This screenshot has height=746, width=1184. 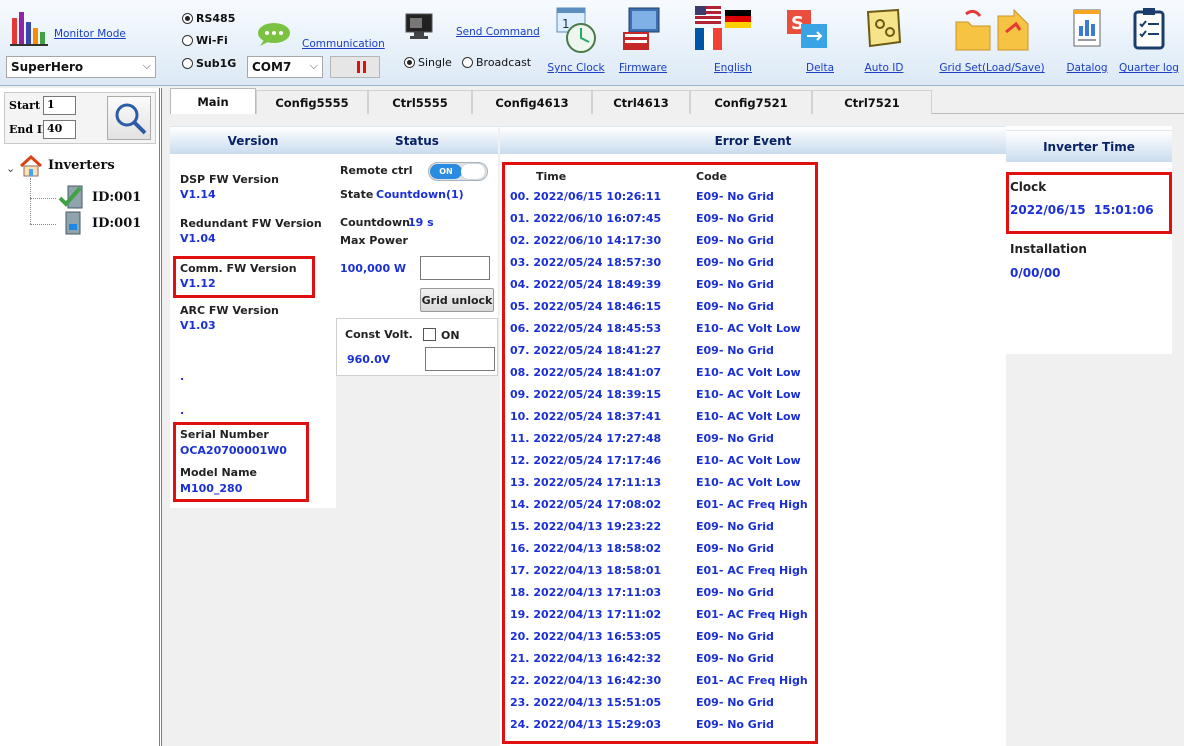 What do you see at coordinates (429, 334) in the screenshot?
I see `const-volt-checkbox` at bounding box center [429, 334].